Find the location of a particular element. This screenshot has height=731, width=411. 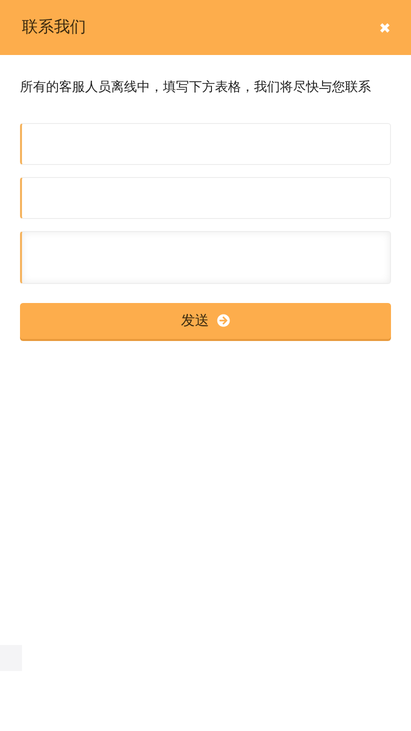

message-field is located at coordinates (205, 257).